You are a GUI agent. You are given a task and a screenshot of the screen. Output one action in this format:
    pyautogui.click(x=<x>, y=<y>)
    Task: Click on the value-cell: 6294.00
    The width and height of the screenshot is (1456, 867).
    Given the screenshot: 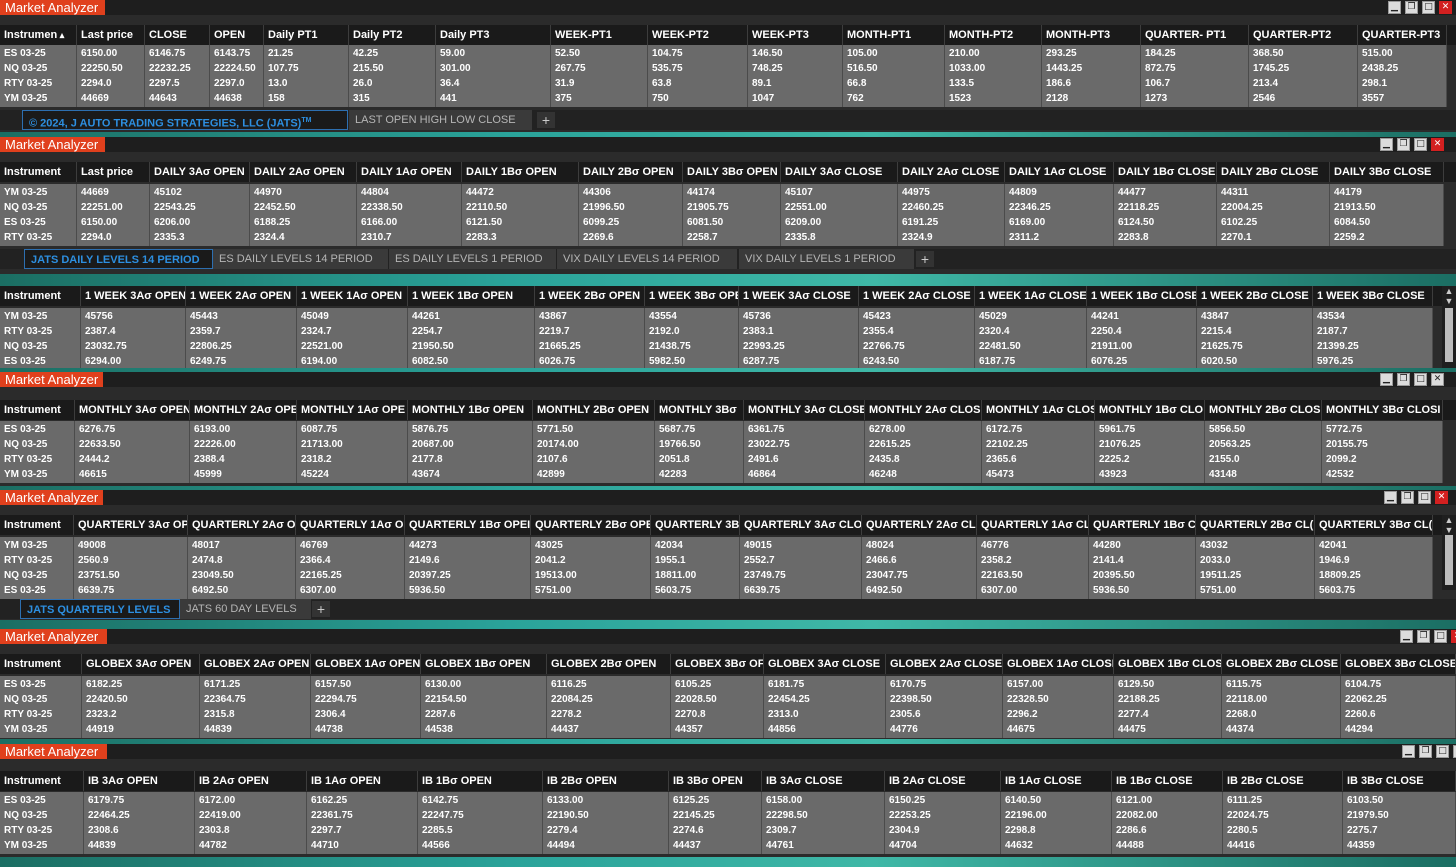 What is the action you would take?
    pyautogui.click(x=133, y=361)
    